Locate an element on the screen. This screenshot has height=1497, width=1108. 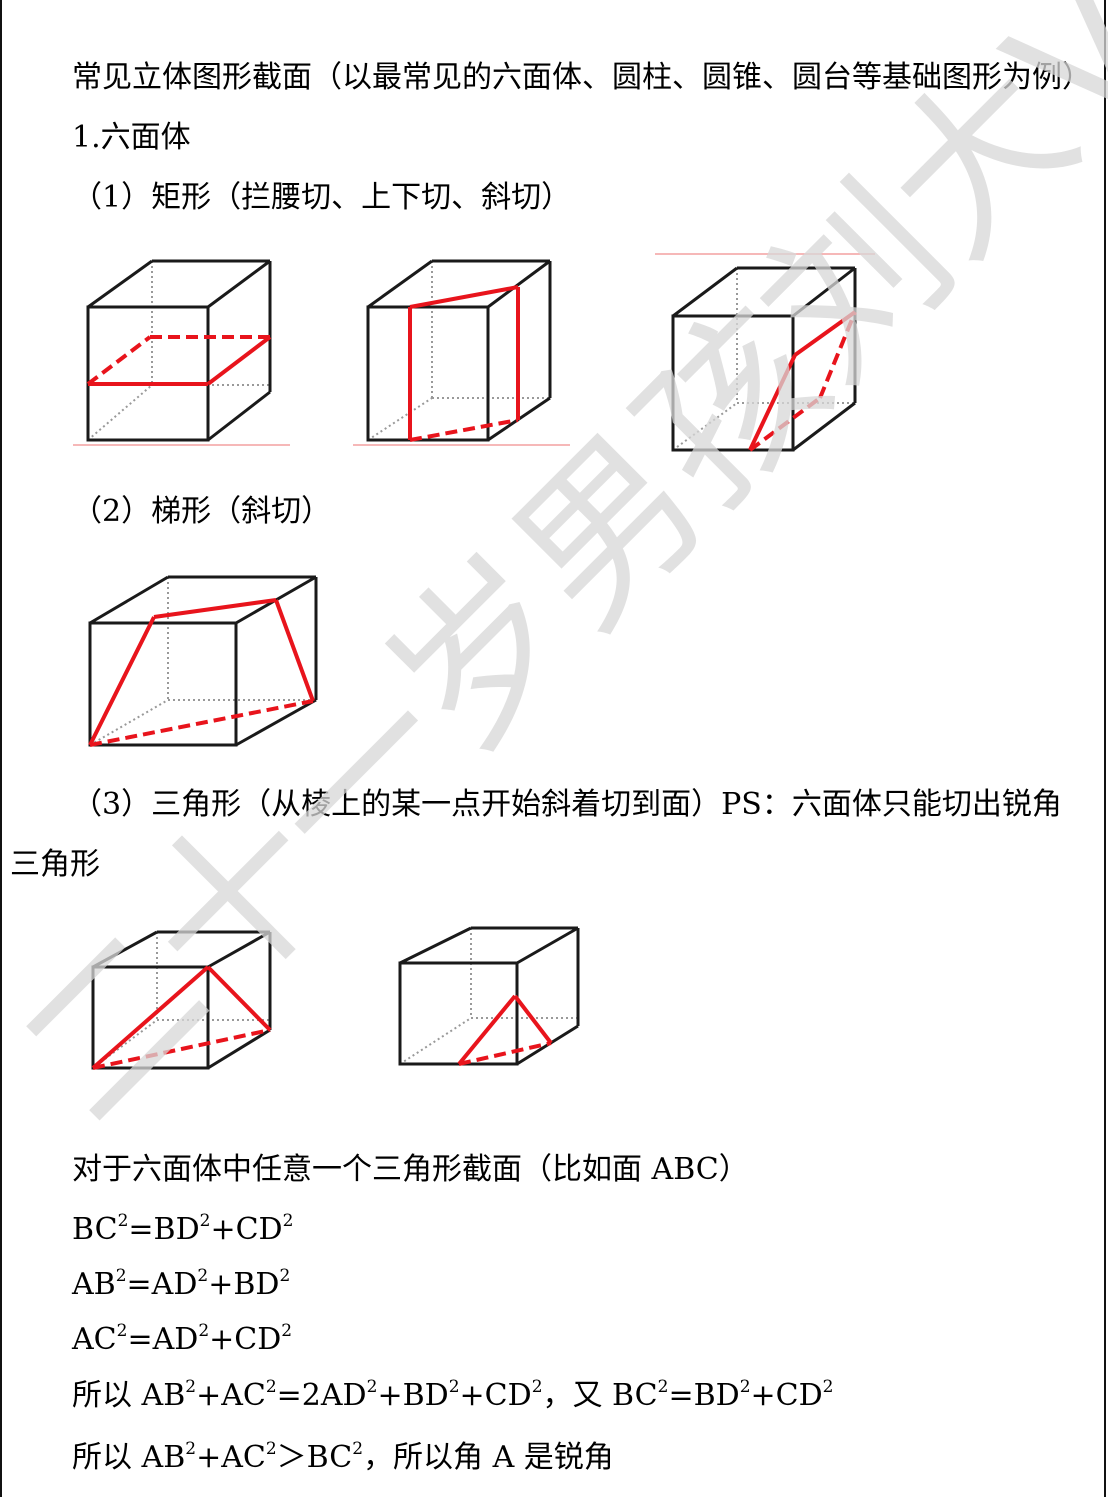
subheading-triangle-cont: 三角形 is located at coordinates (55, 864).